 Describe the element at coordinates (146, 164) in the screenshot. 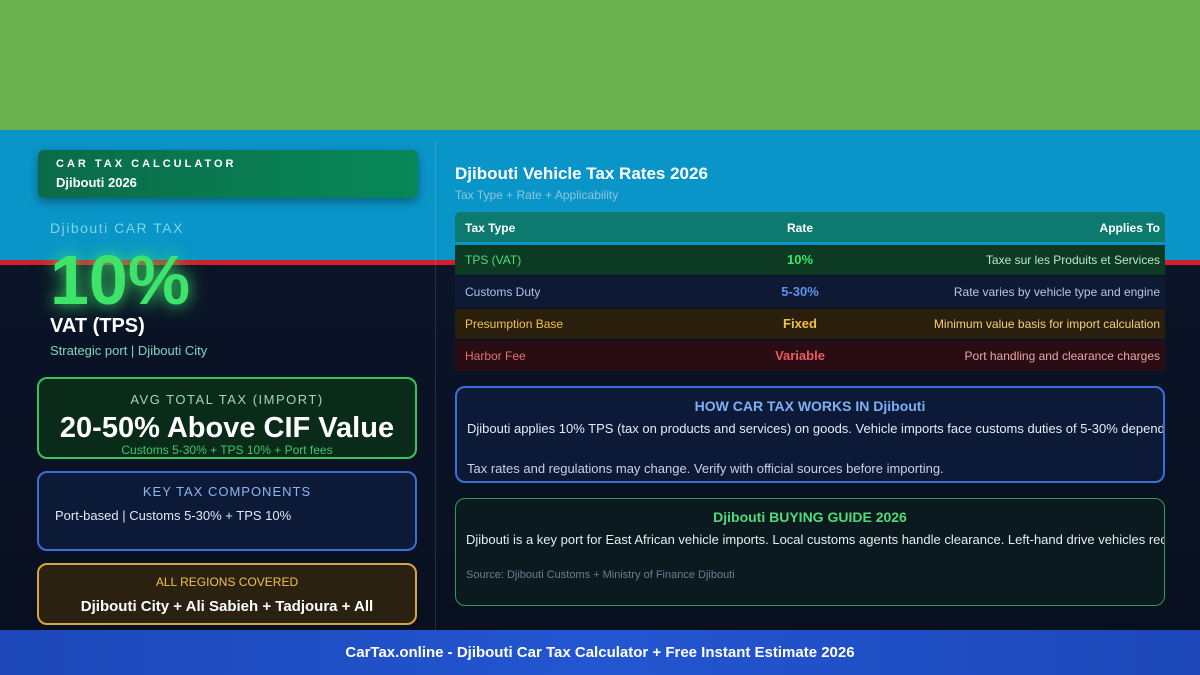

I see `brand-title: CAR TAX CALCULATOR` at that location.